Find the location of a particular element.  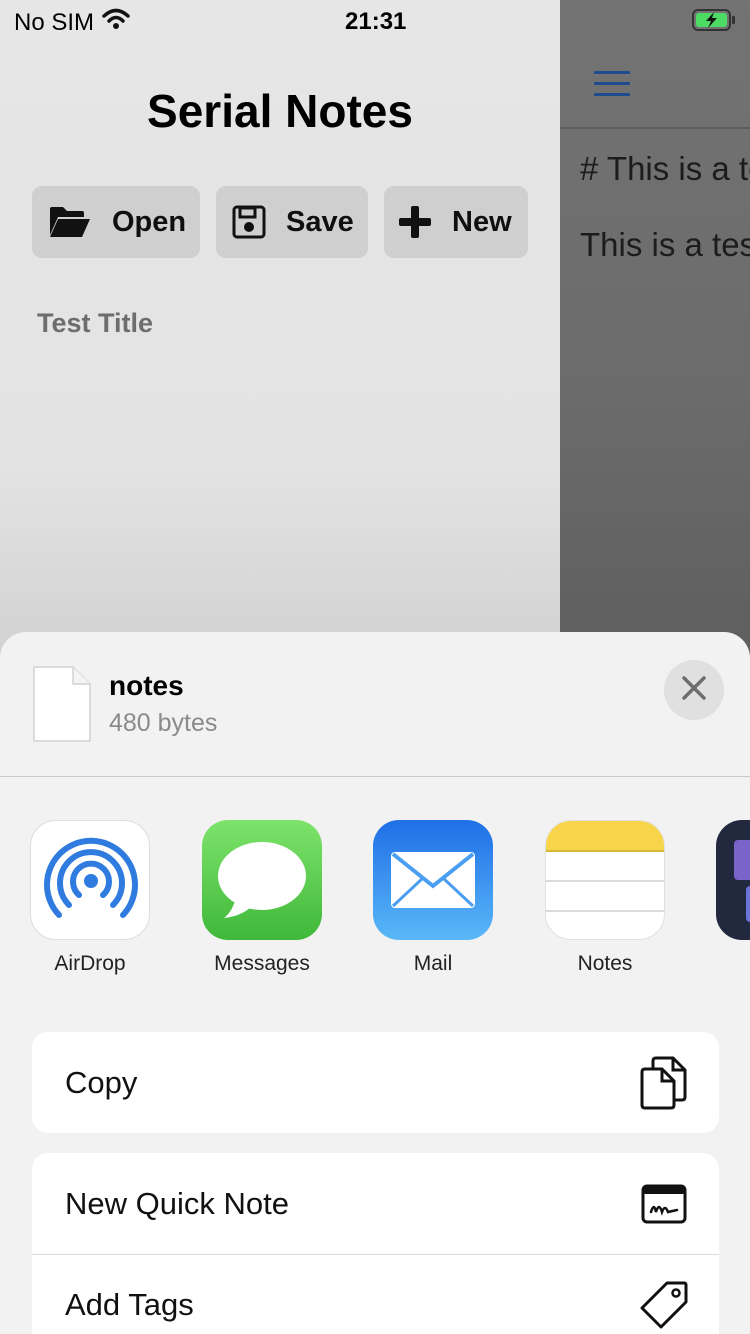

share-app-airdrop: AirDrop is located at coordinates (90, 897).